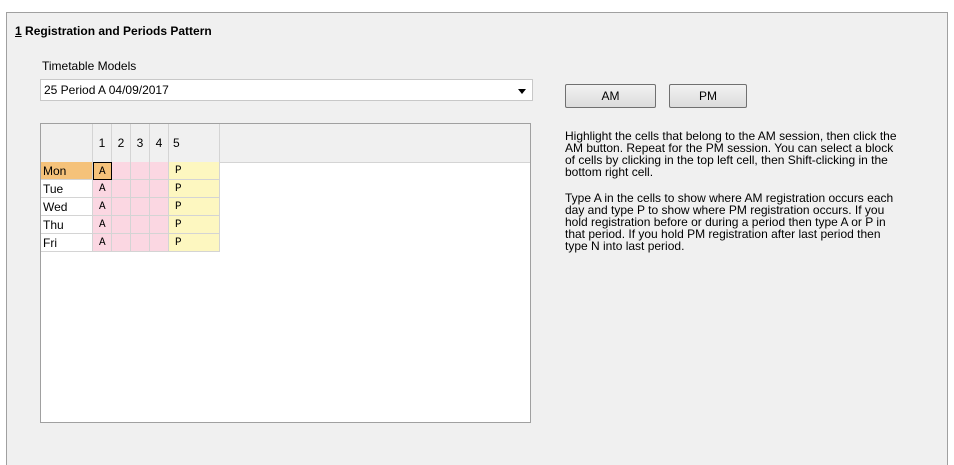  I want to click on row-header-mon: Mon, so click(67, 171).